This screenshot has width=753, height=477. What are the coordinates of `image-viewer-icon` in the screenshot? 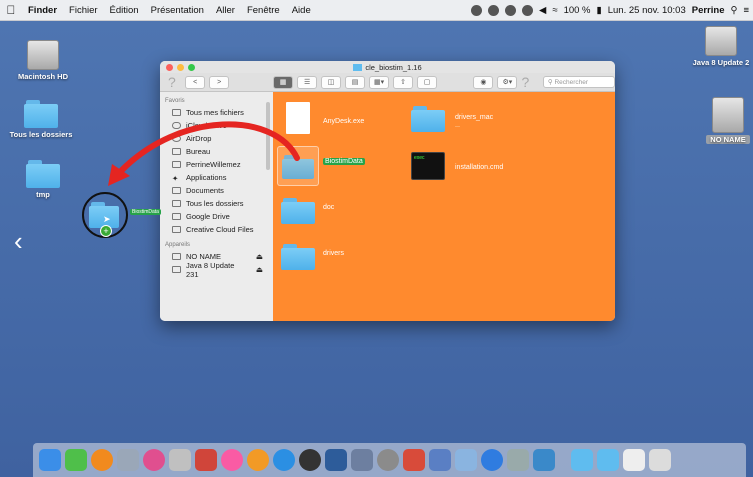 It's located at (518, 460).